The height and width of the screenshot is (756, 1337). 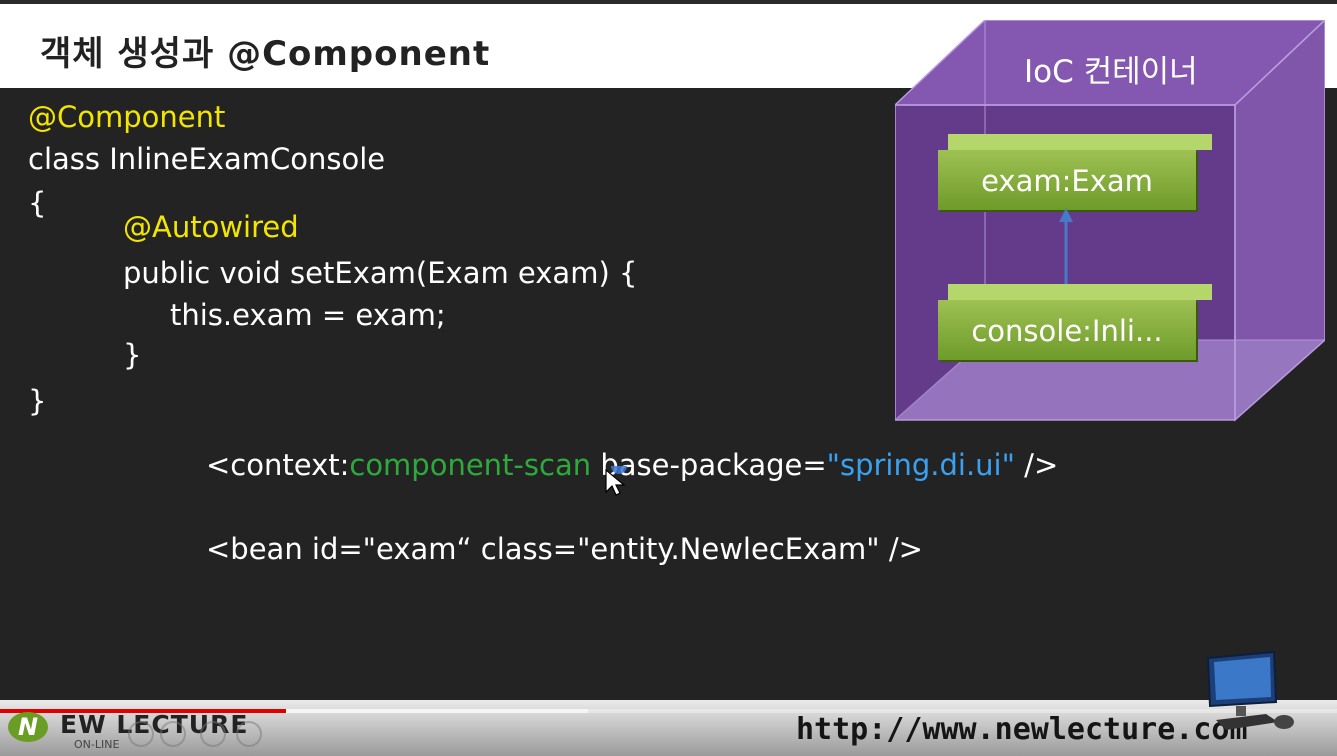 I want to click on cursor-icon, so click(x=616, y=481).